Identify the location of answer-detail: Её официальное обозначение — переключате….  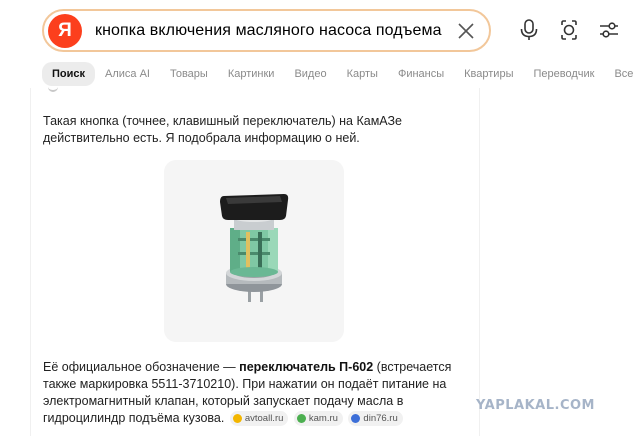
(258, 393).